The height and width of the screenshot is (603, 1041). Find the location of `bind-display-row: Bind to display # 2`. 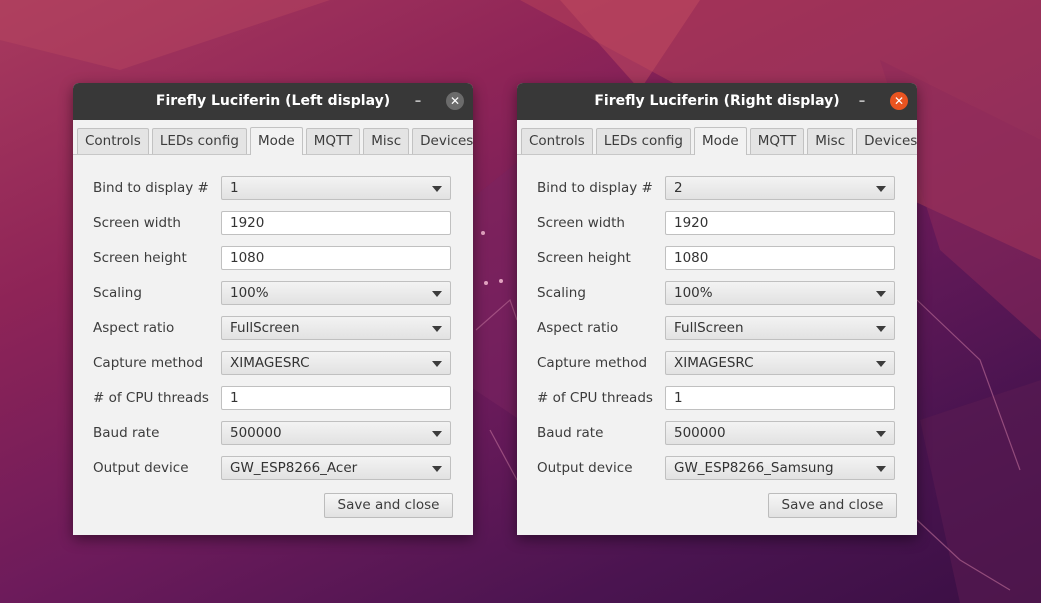

bind-display-row: Bind to display # 2 is located at coordinates (717, 193).